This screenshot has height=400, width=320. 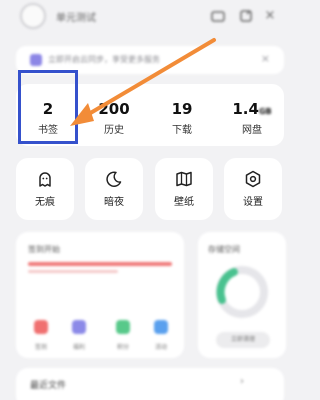 What do you see at coordinates (100, 264) in the screenshot?
I see `progress-bar` at bounding box center [100, 264].